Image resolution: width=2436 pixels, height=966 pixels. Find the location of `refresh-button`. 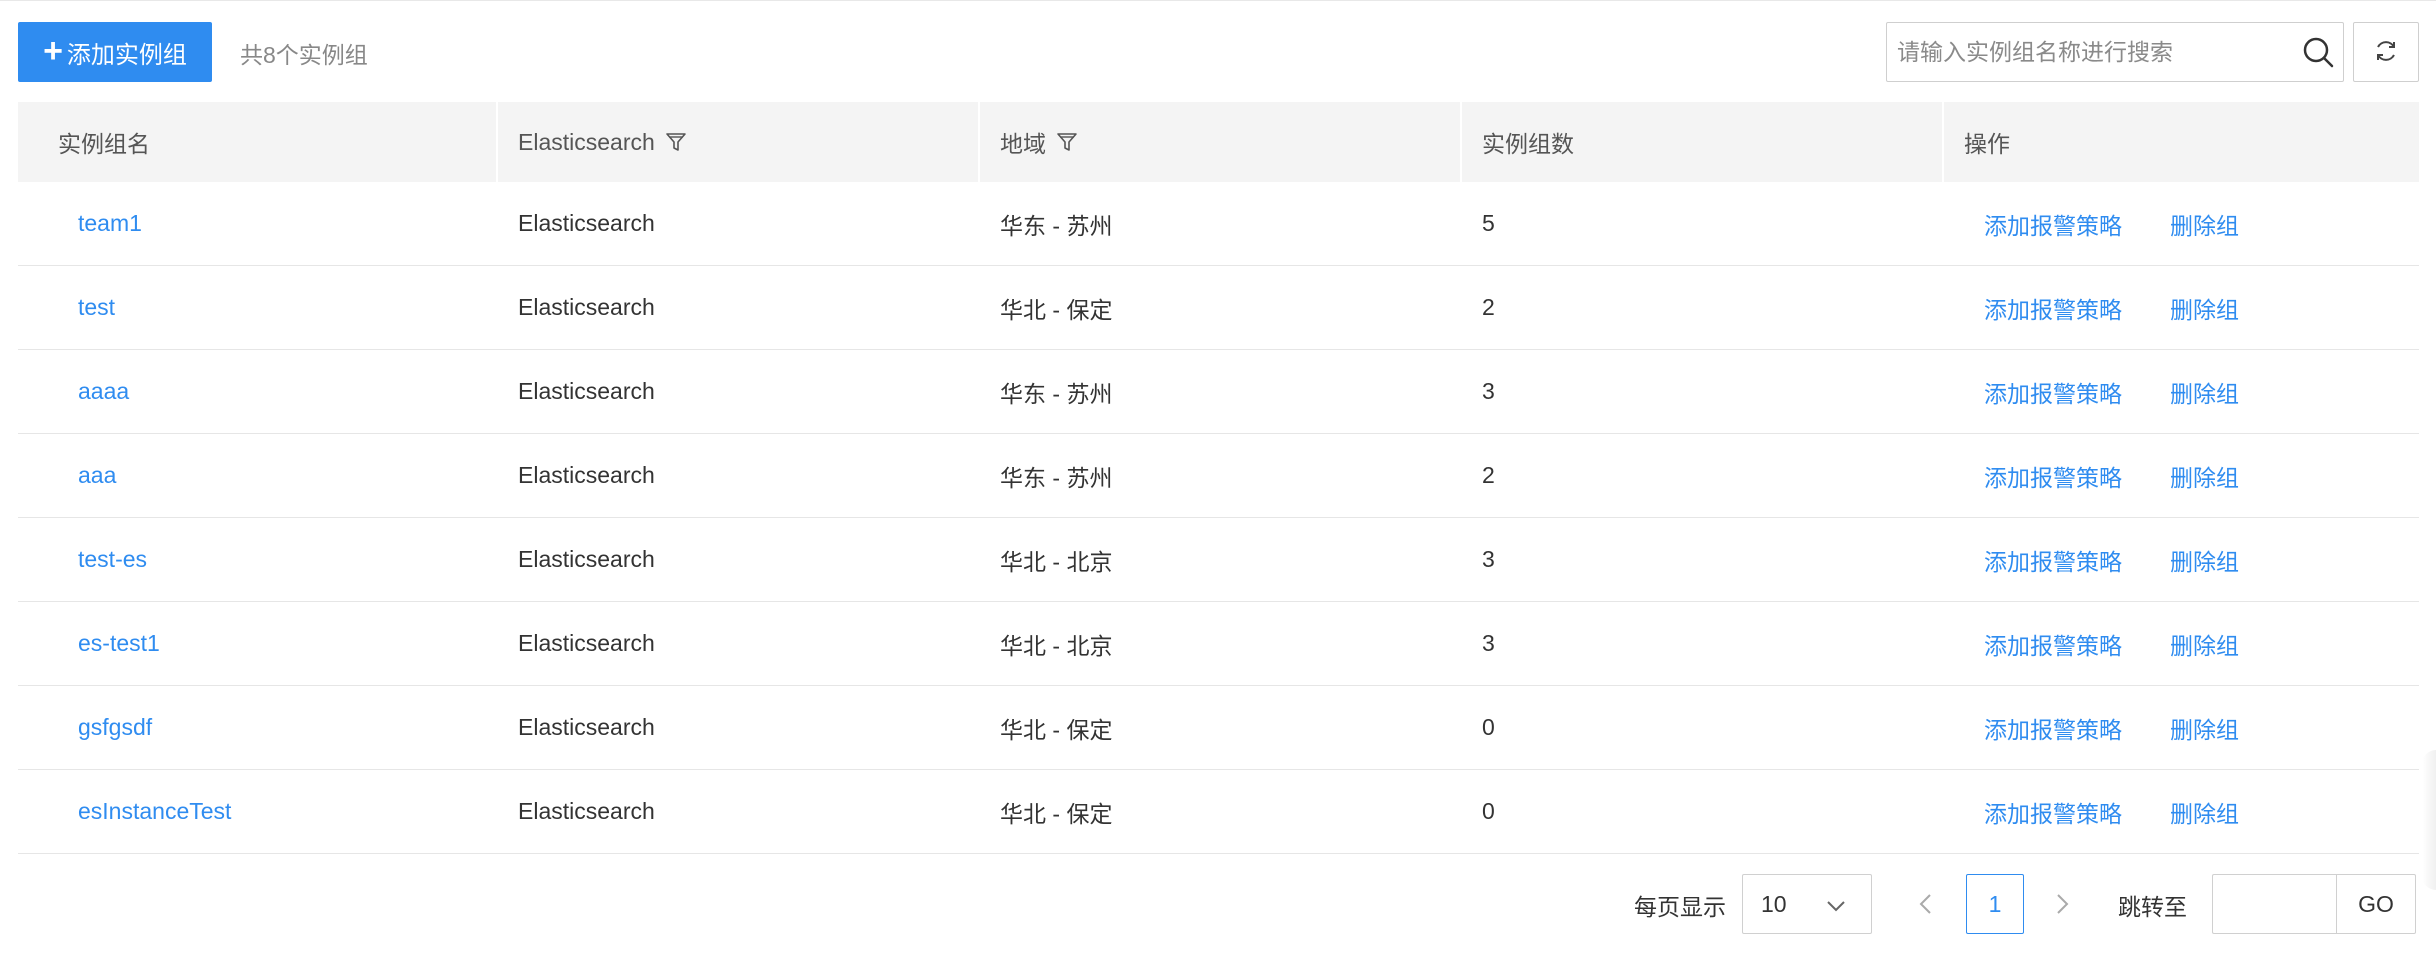

refresh-button is located at coordinates (2386, 52).